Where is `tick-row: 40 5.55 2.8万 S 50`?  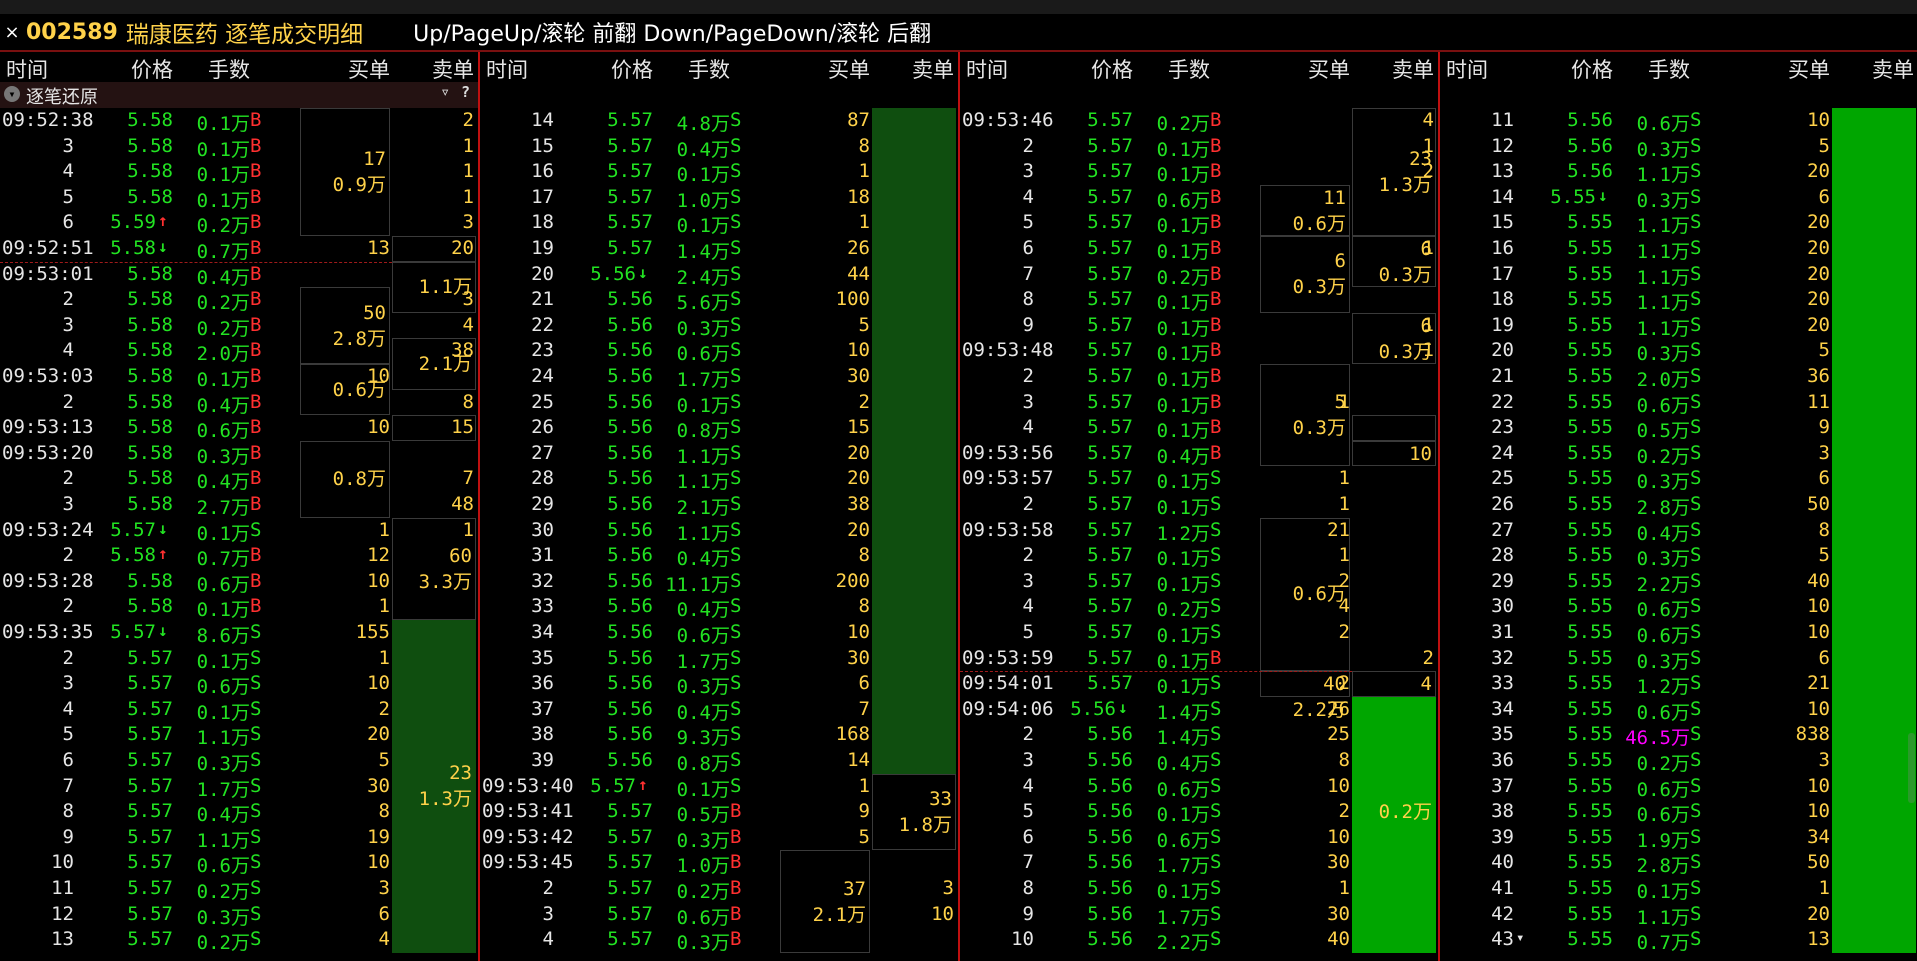 tick-row: 40 5.55 2.8万 S 50 is located at coordinates (1678, 863).